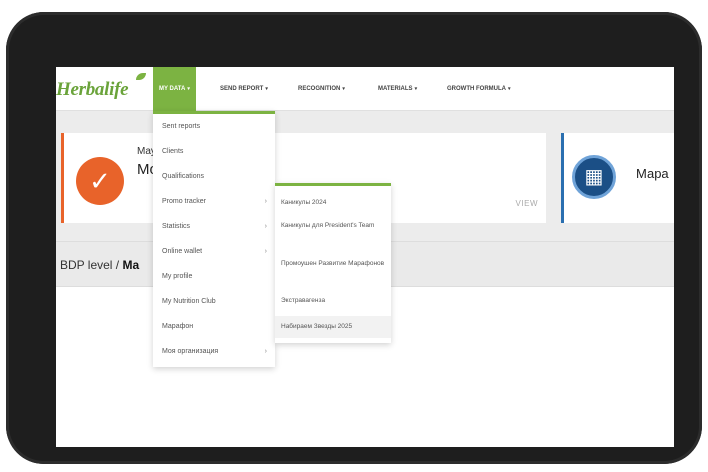 This screenshot has width=708, height=472. Describe the element at coordinates (328, 225) in the screenshot. I see `submenu-item-label: Каникулы для President's Team` at that location.